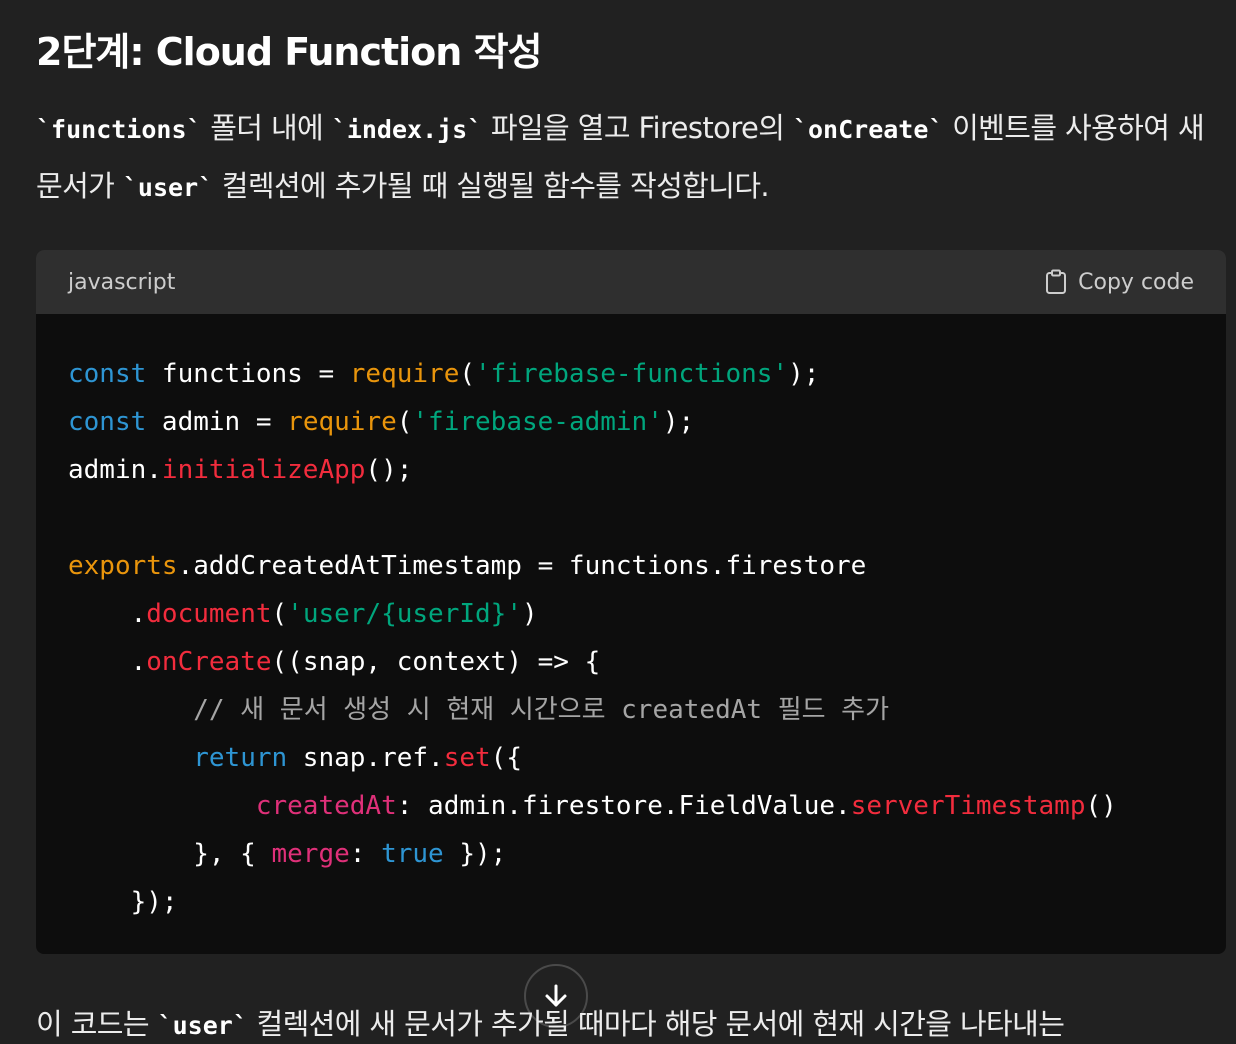 The width and height of the screenshot is (1236, 1044). What do you see at coordinates (631, 854) in the screenshot?
I see `code-line: }, { merge: true });` at bounding box center [631, 854].